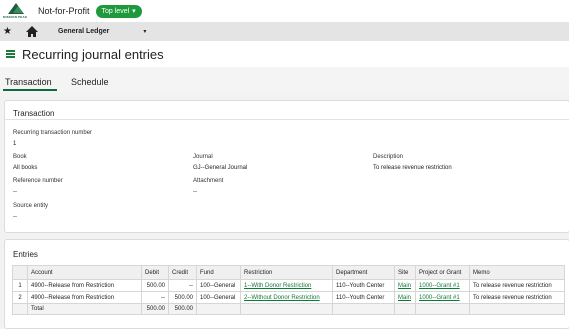 Image resolution: width=569 pixels, height=329 pixels. I want to click on total-label: Total, so click(84, 309).